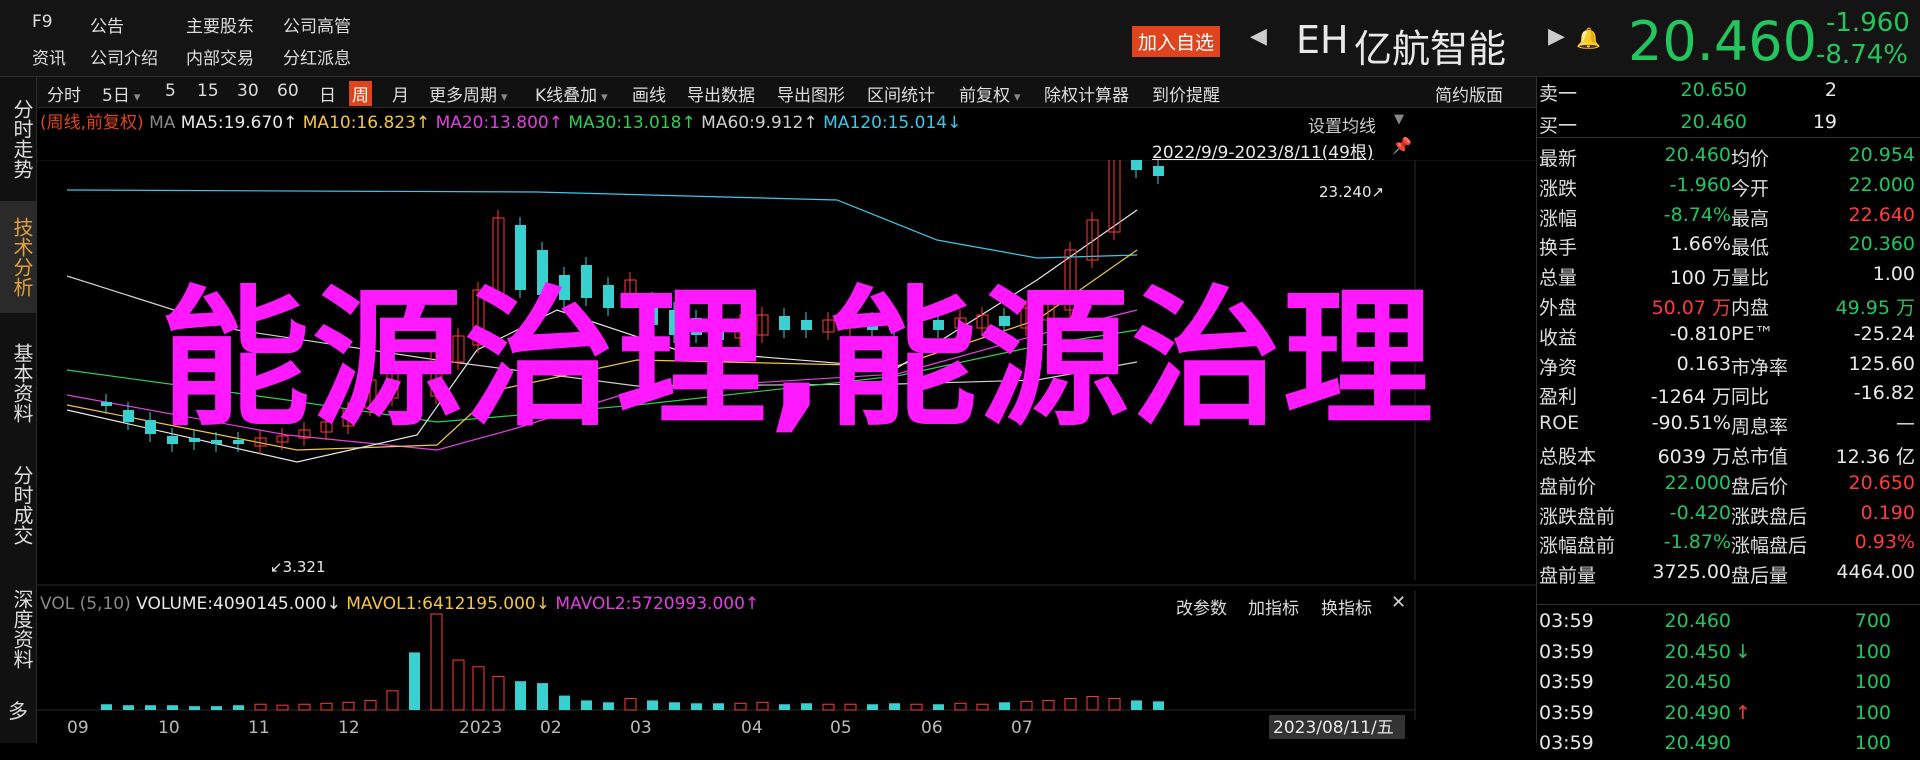 The height and width of the screenshot is (760, 1920). Describe the element at coordinates (1273, 606) in the screenshot. I see `add-indicator-button: 加指标` at that location.